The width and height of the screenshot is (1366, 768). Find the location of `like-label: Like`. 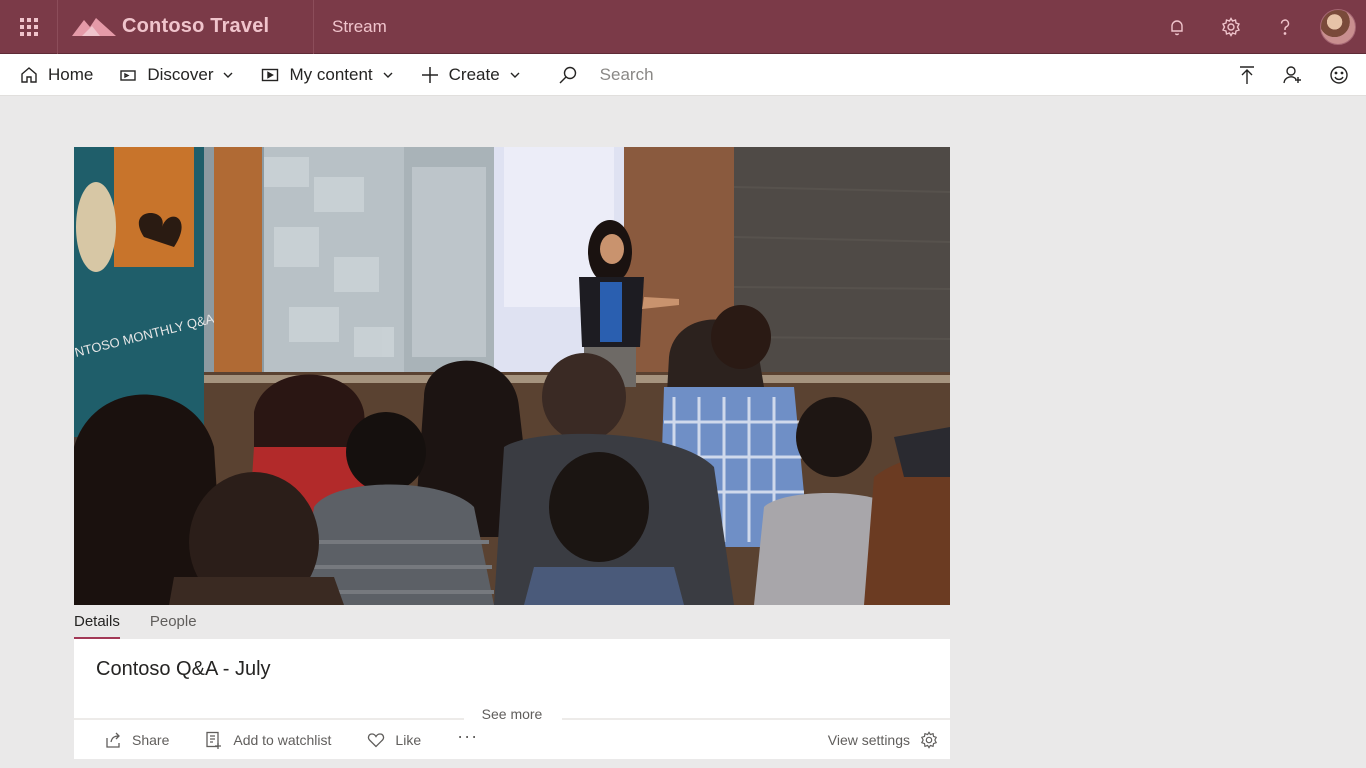

like-label: Like is located at coordinates (408, 740).